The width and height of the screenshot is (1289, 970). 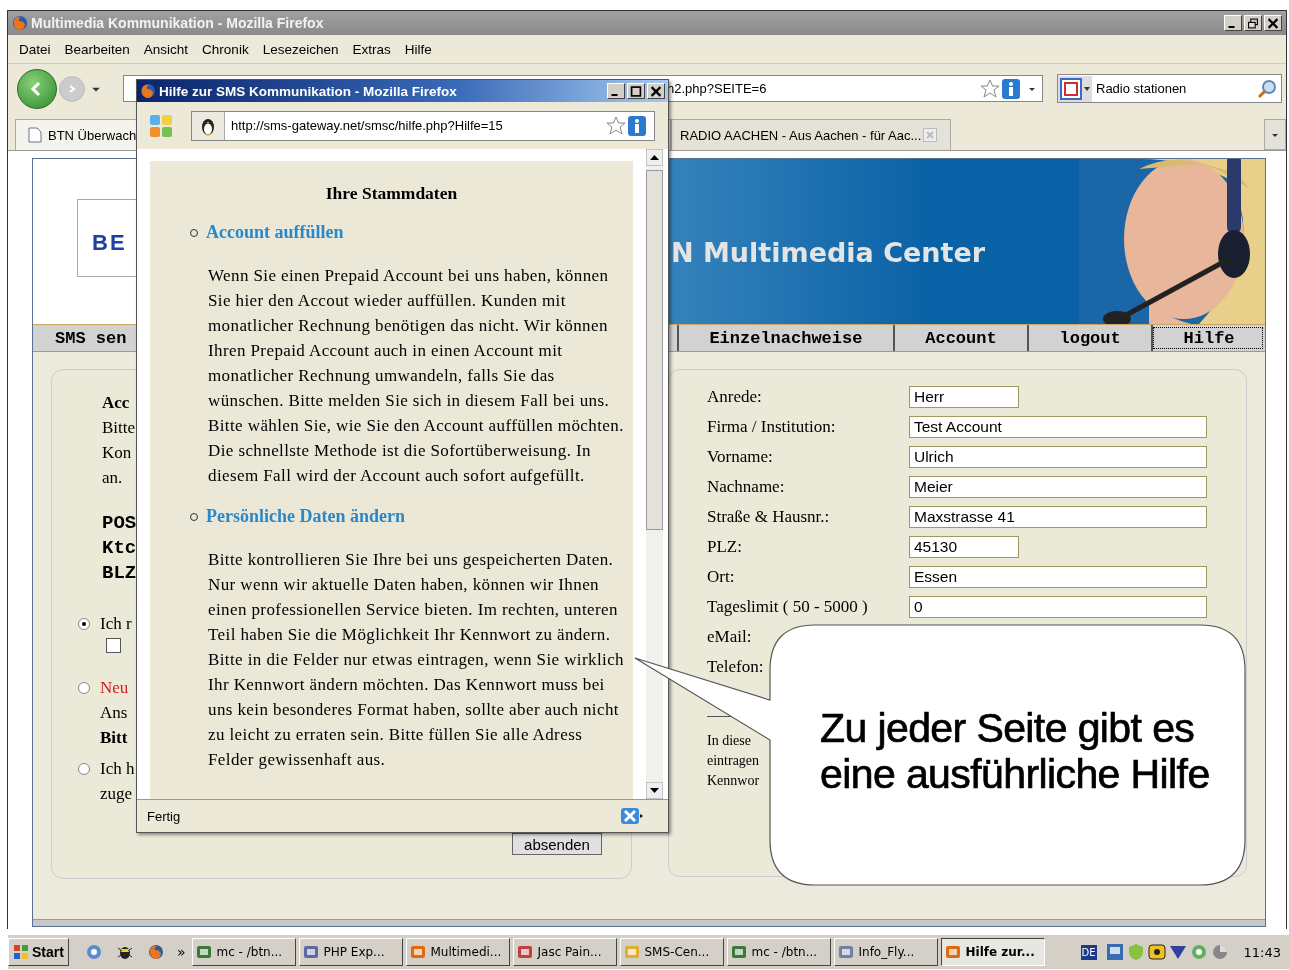 I want to click on overflow-chevron: », so click(x=181, y=952).